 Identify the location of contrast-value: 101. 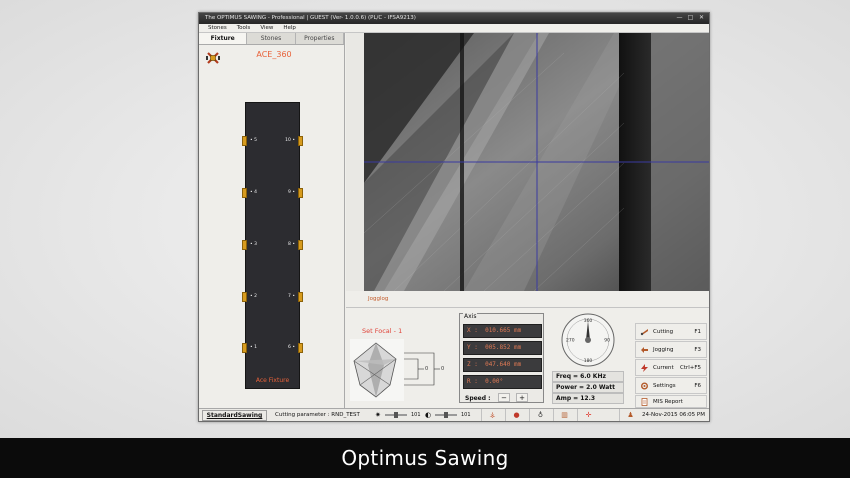
(466, 415).